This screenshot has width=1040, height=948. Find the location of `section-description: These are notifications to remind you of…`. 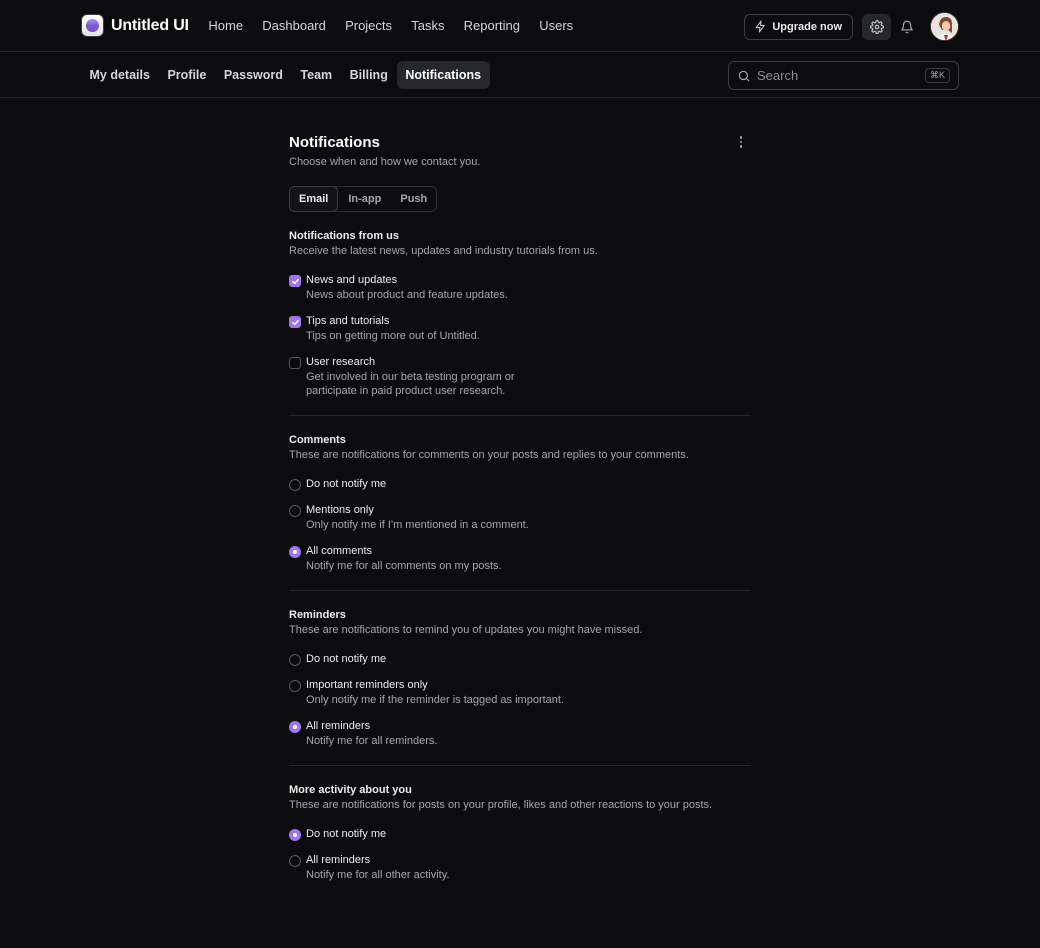

section-description: These are notifications to remind you of… is located at coordinates (466, 630).